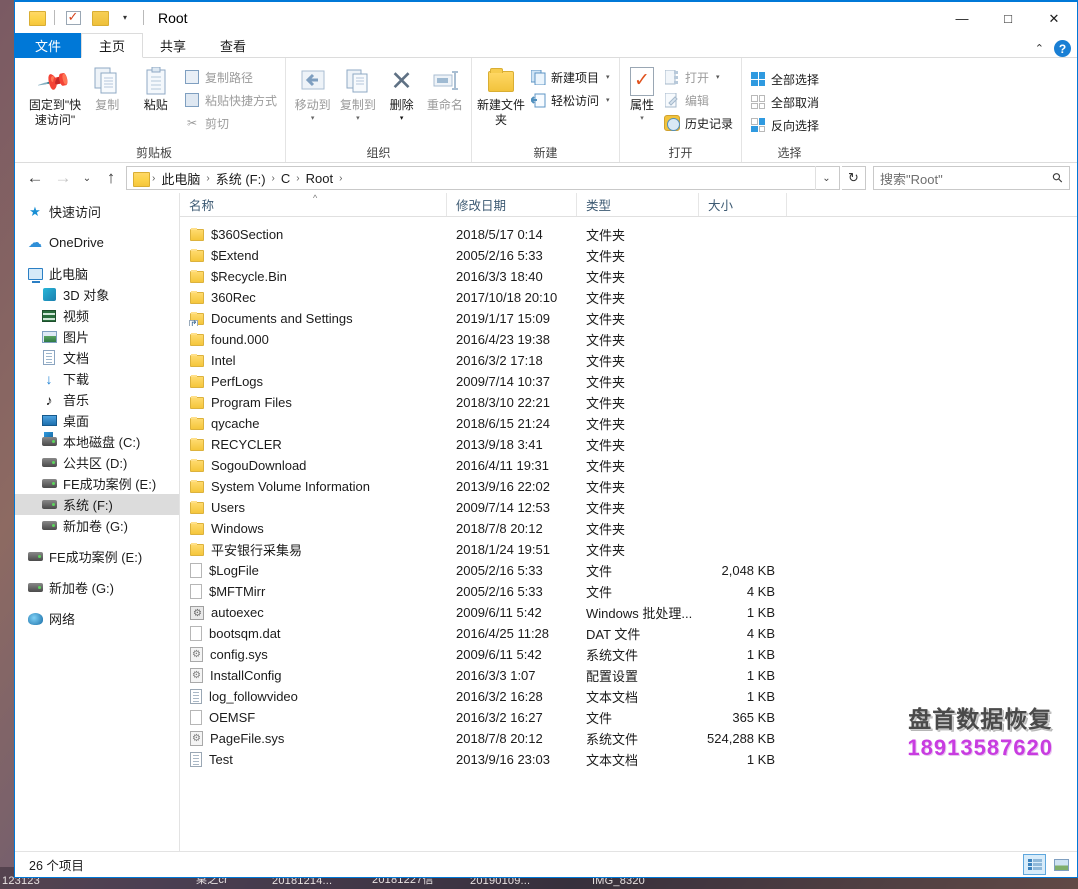 This screenshot has width=1078, height=889. What do you see at coordinates (97, 242) in the screenshot?
I see `sidebar-item-onedrive: ☁ OneDrive` at bounding box center [97, 242].